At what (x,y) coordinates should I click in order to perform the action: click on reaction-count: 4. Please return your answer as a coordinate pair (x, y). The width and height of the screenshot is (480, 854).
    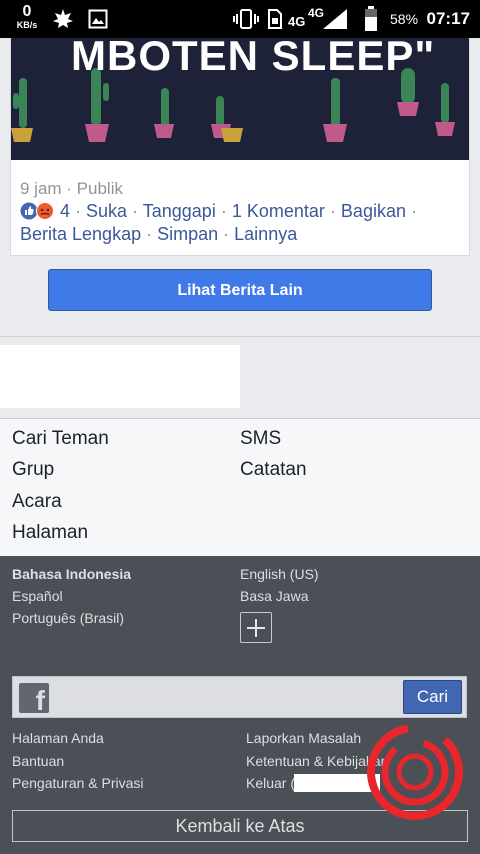
    Looking at the image, I should click on (65, 211).